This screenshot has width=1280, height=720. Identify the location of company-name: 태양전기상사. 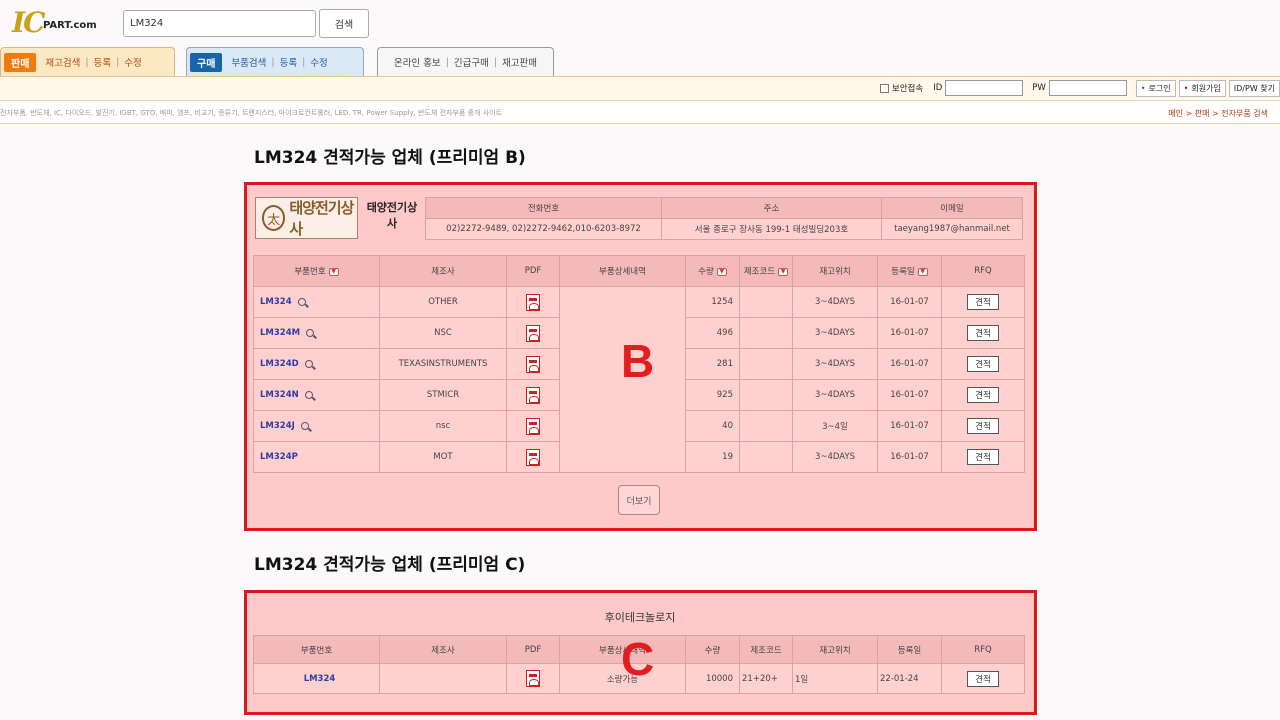
(392, 215).